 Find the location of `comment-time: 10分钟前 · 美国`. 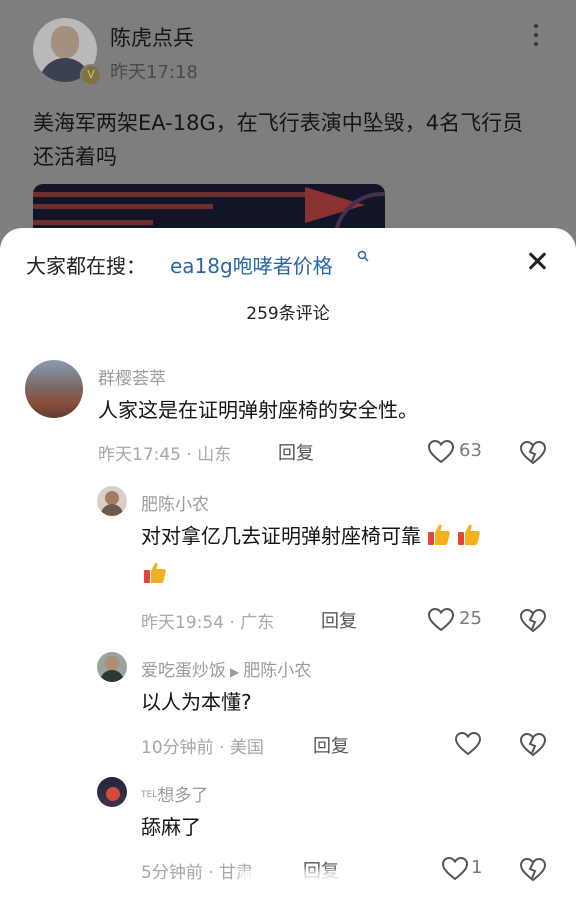

comment-time: 10分钟前 · 美国 is located at coordinates (202, 748).